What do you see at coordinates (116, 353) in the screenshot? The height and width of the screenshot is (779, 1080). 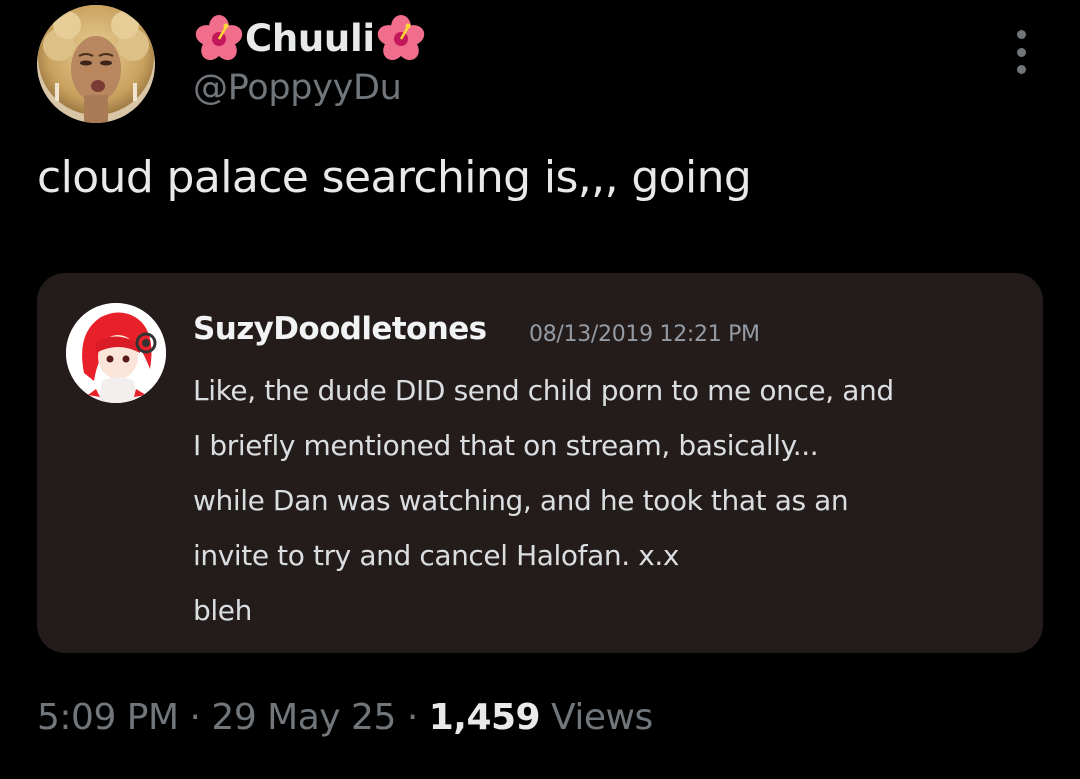 I see `embed-avatar` at bounding box center [116, 353].